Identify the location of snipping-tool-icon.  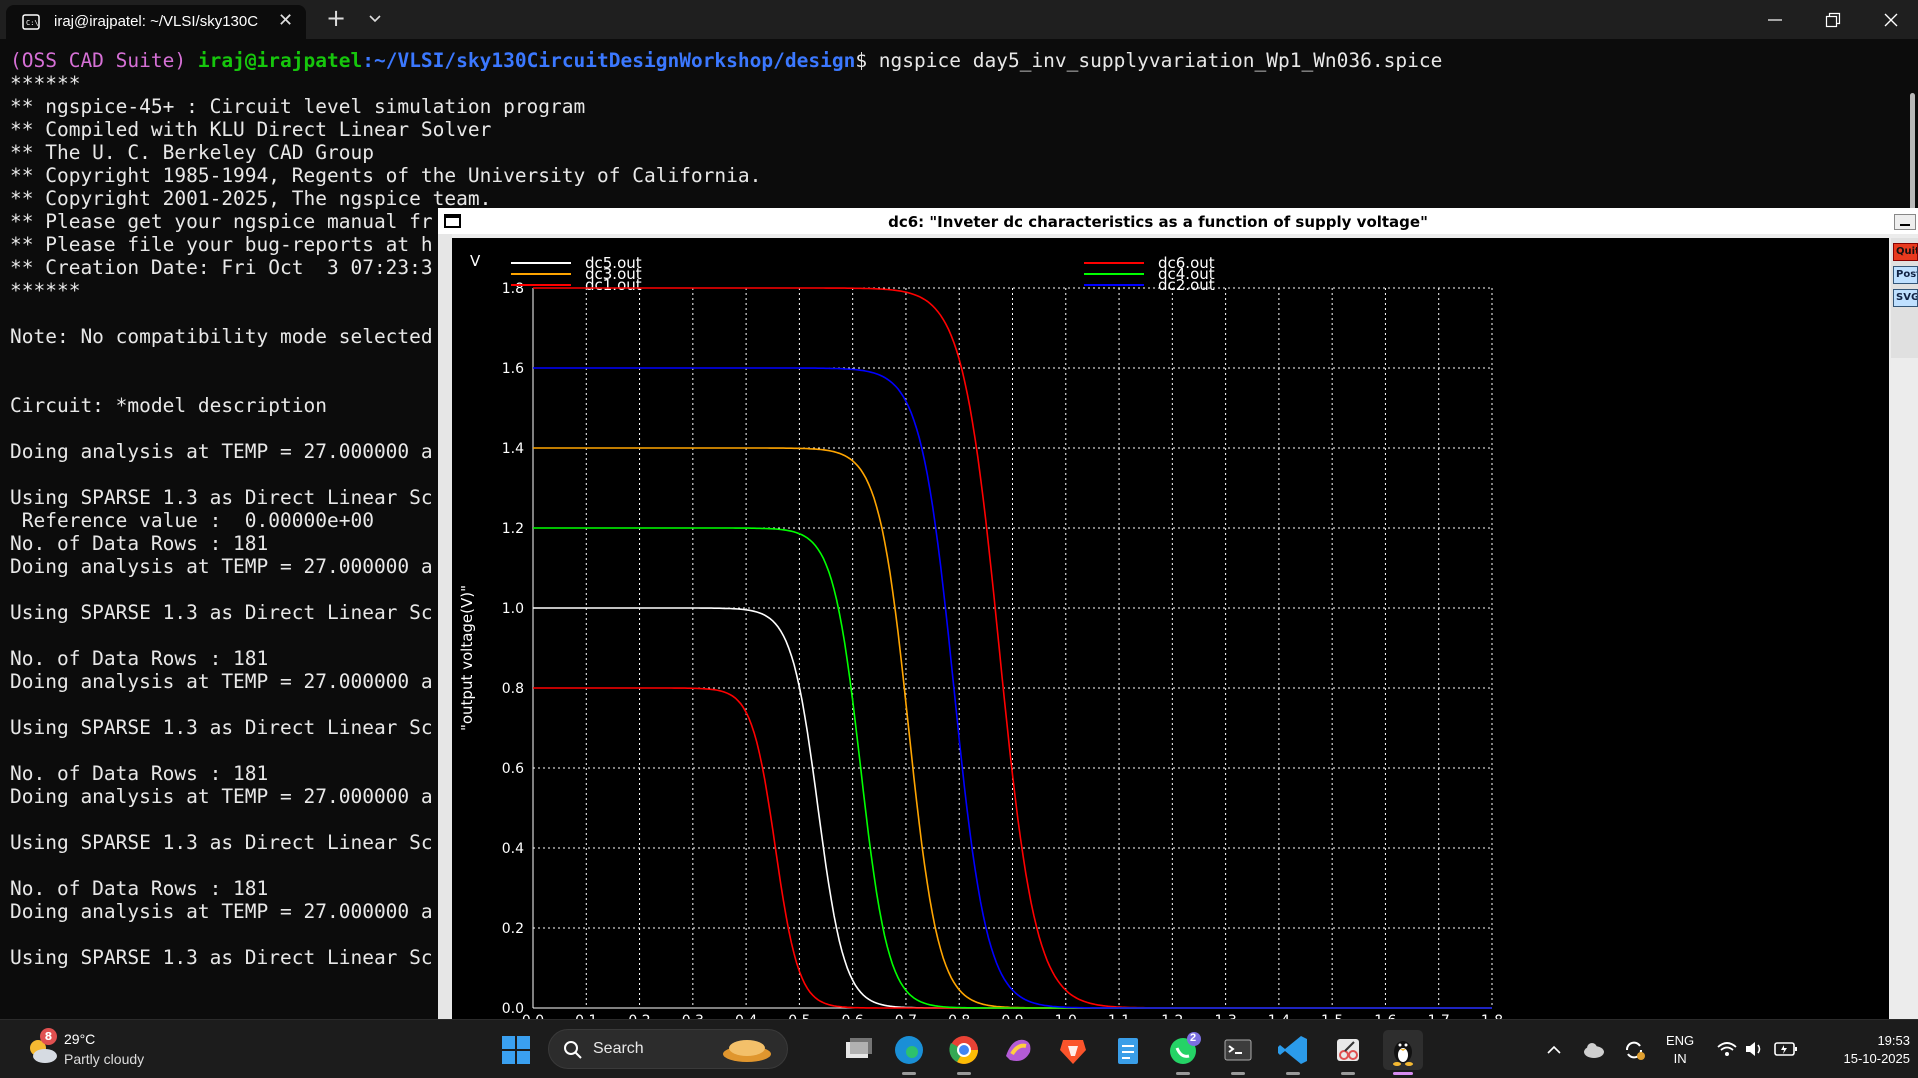
(1348, 1050).